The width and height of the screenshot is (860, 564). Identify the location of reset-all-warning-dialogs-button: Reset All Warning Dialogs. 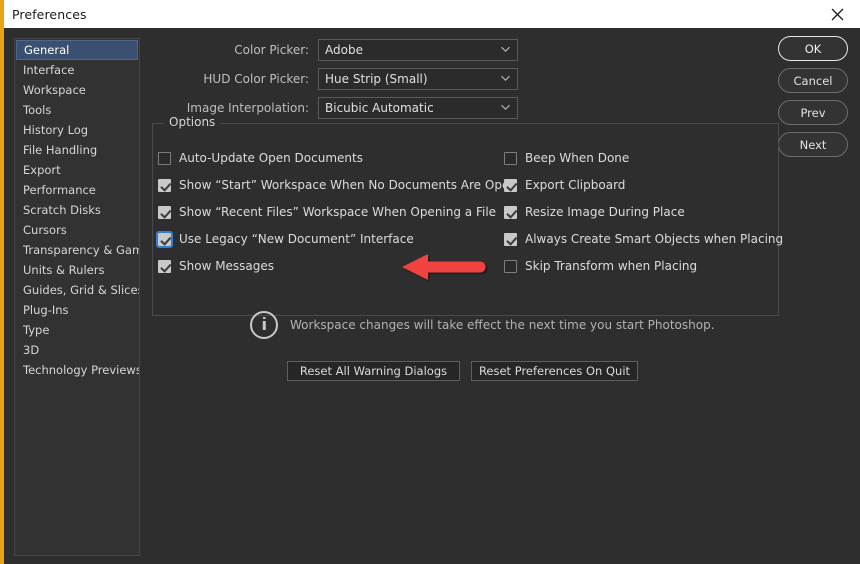
(373, 371).